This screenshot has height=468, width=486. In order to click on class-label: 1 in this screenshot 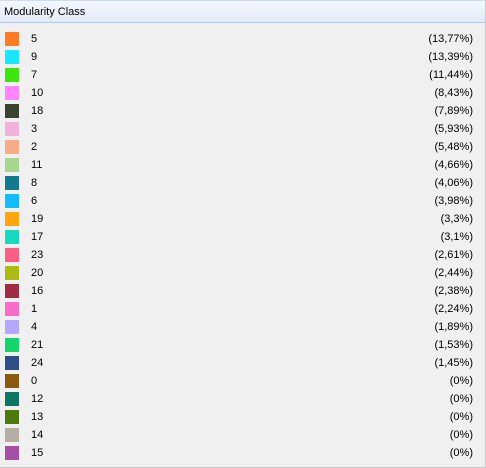, I will do `click(34, 309)`.